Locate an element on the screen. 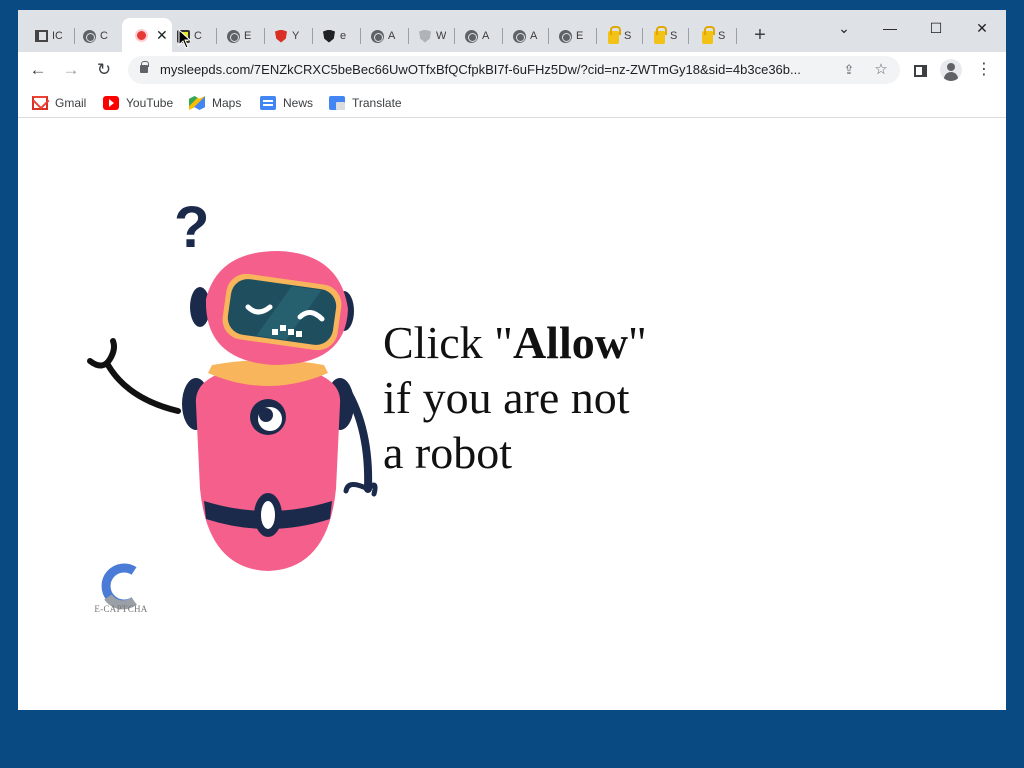 This screenshot has height=768, width=1024. tab-6: Y is located at coordinates (287, 36).